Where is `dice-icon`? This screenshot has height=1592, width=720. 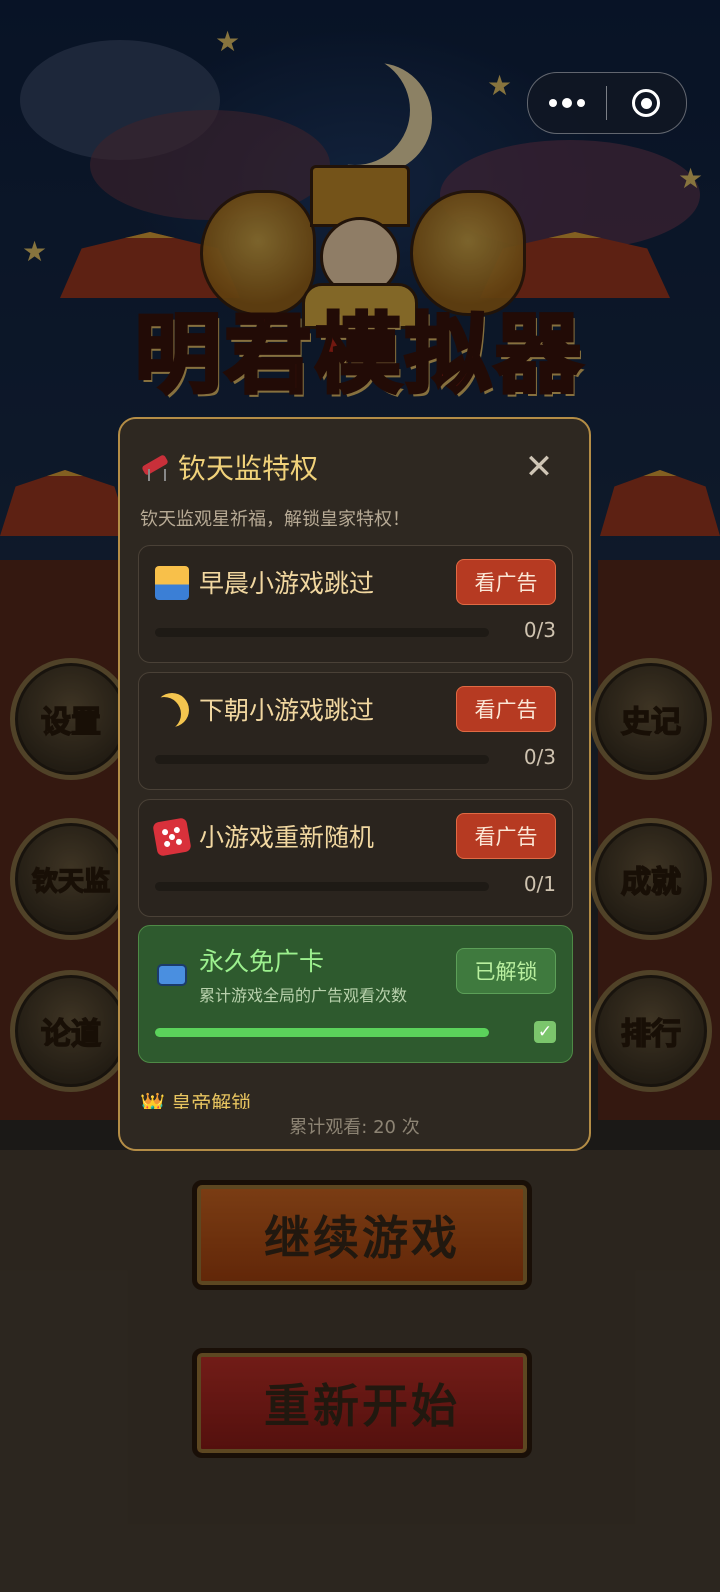
dice-icon is located at coordinates (172, 837).